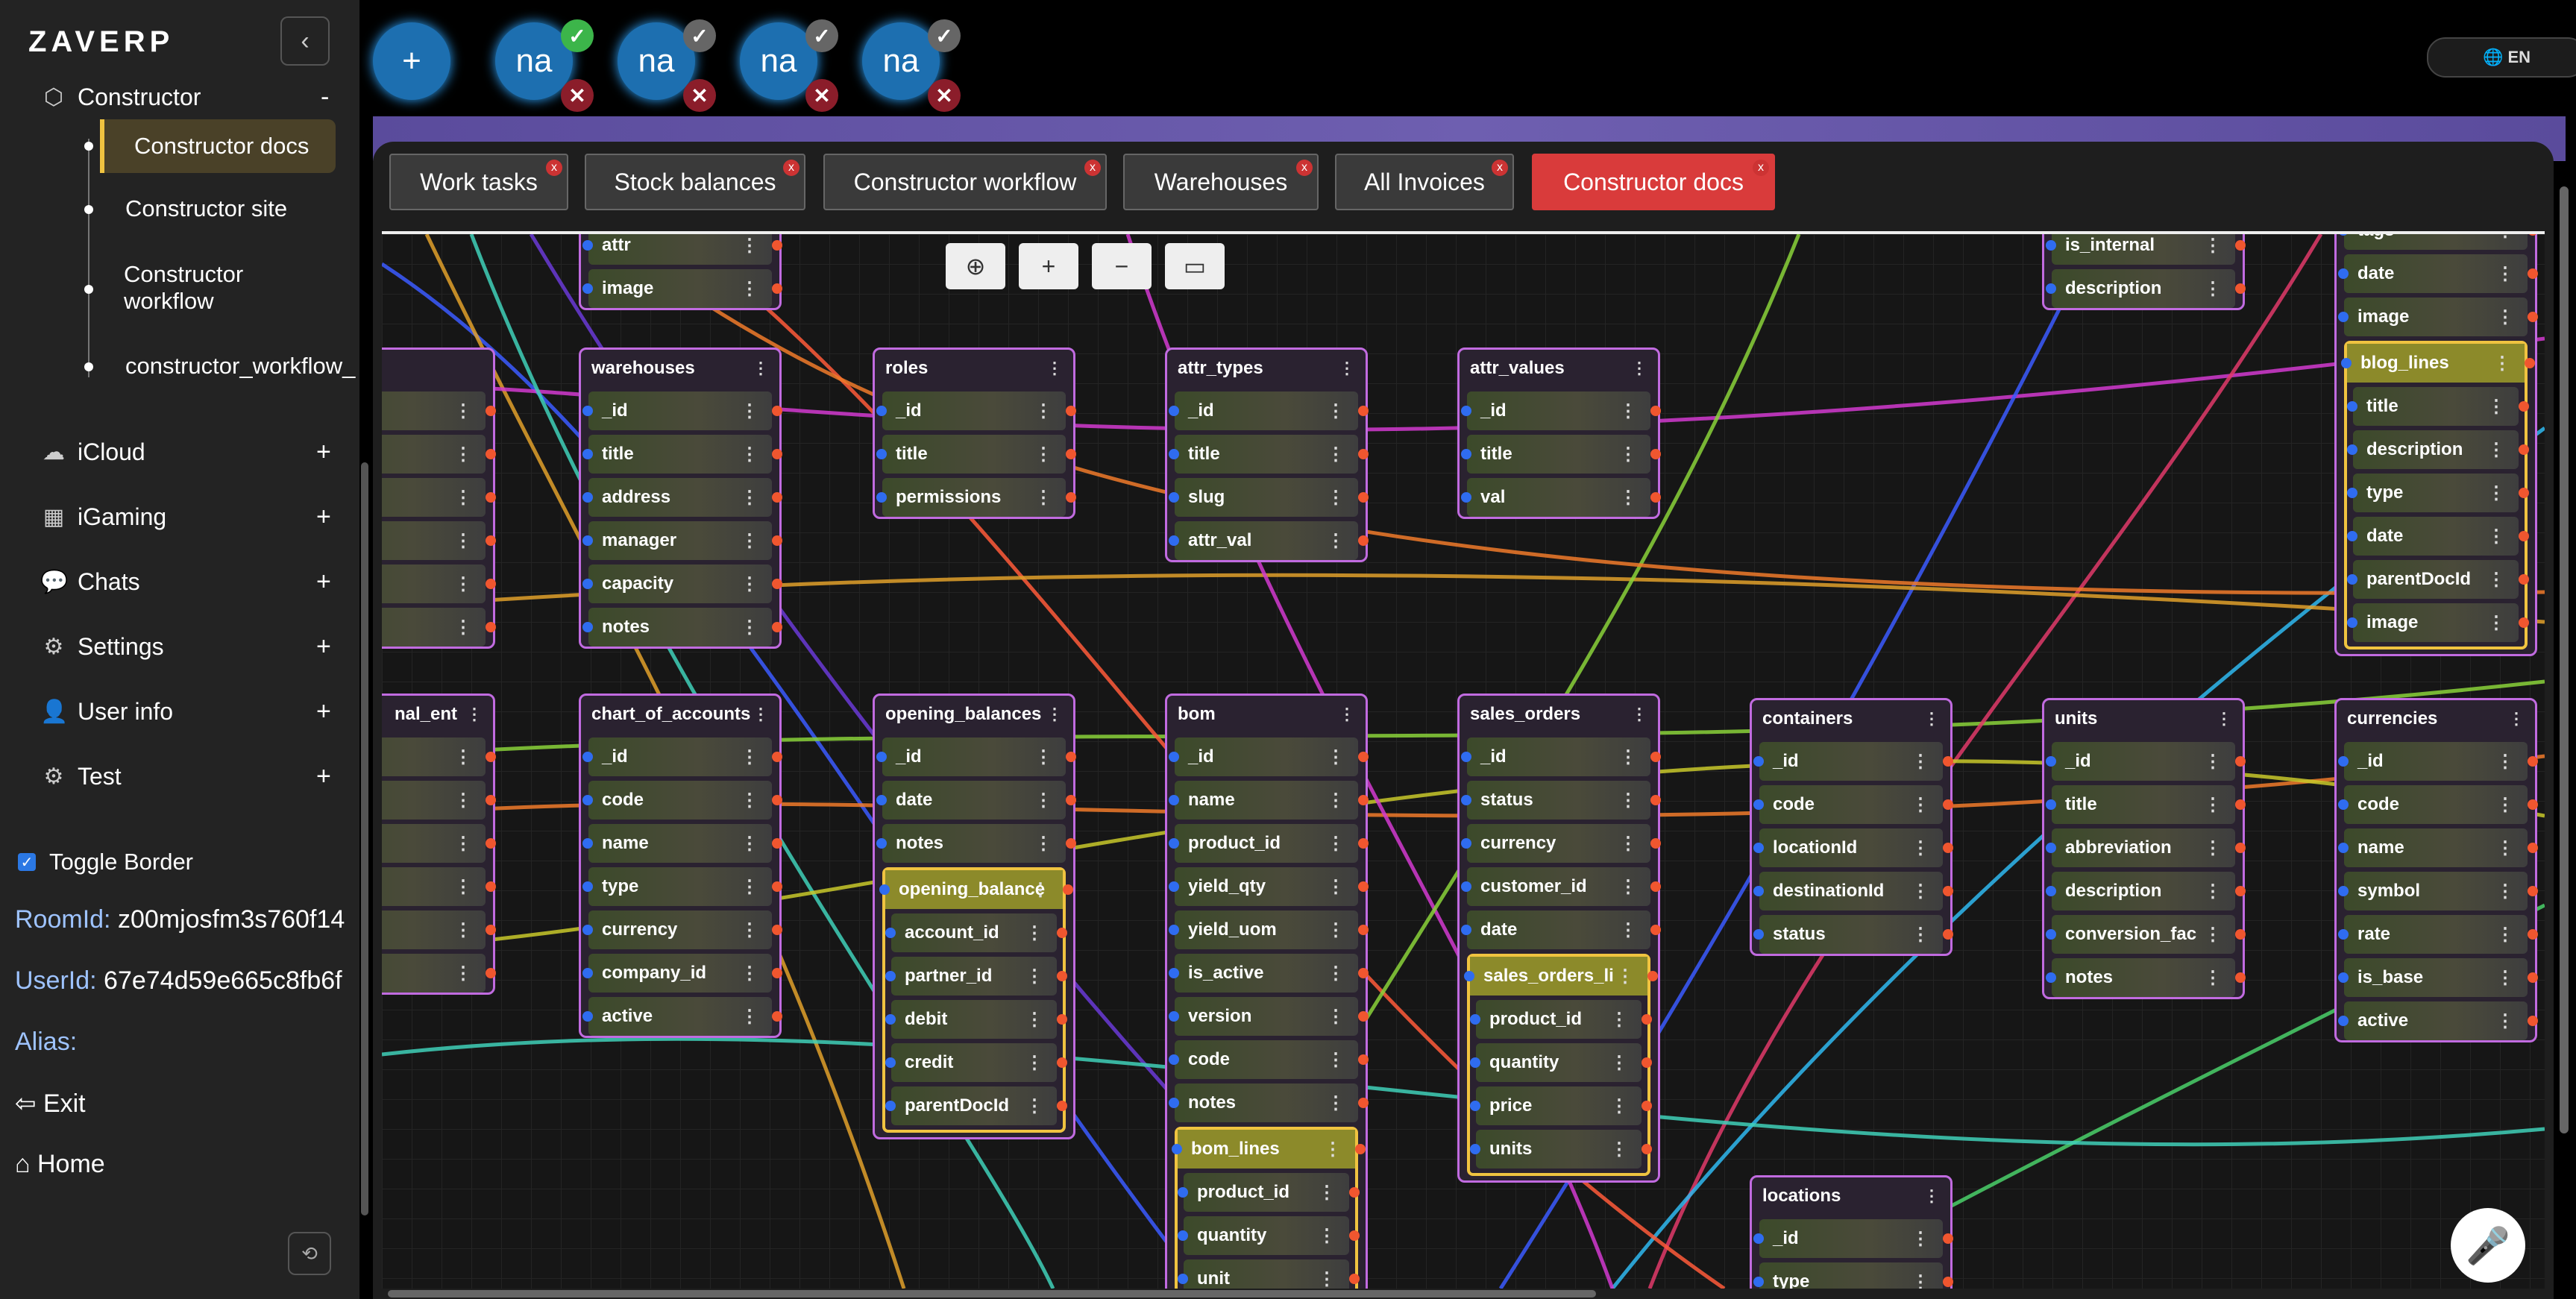  Describe the element at coordinates (1561, 929) in the screenshot. I see `node-field: date ⋮` at that location.